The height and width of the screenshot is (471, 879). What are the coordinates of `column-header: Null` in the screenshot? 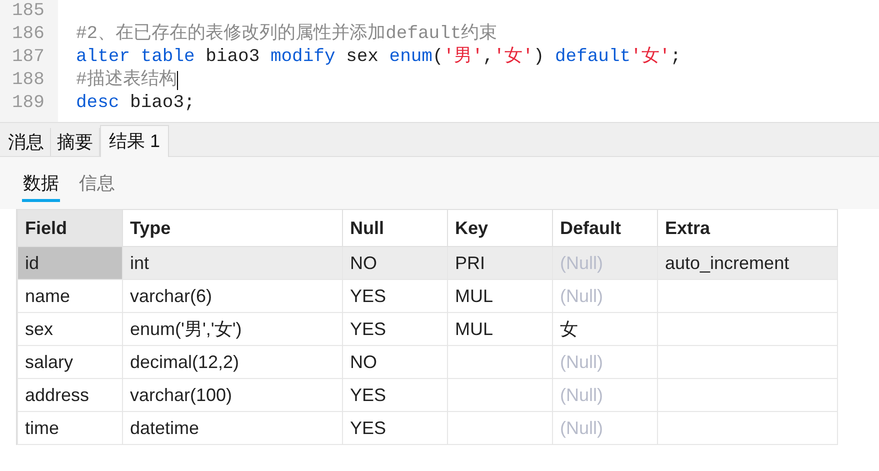 It's located at (395, 228).